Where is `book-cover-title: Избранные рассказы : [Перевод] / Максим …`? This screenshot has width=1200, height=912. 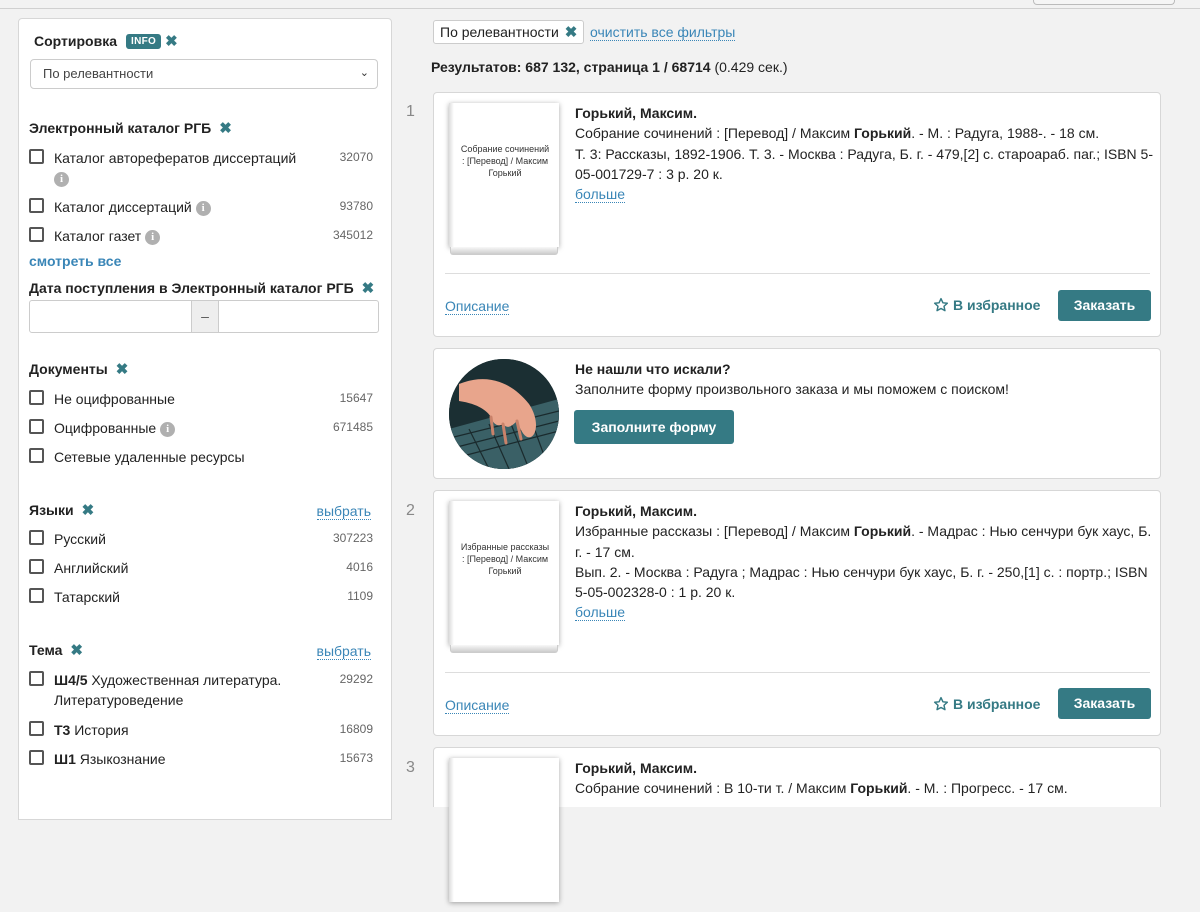 book-cover-title: Избранные рассказы : [Перевод] / Максим … is located at coordinates (505, 559).